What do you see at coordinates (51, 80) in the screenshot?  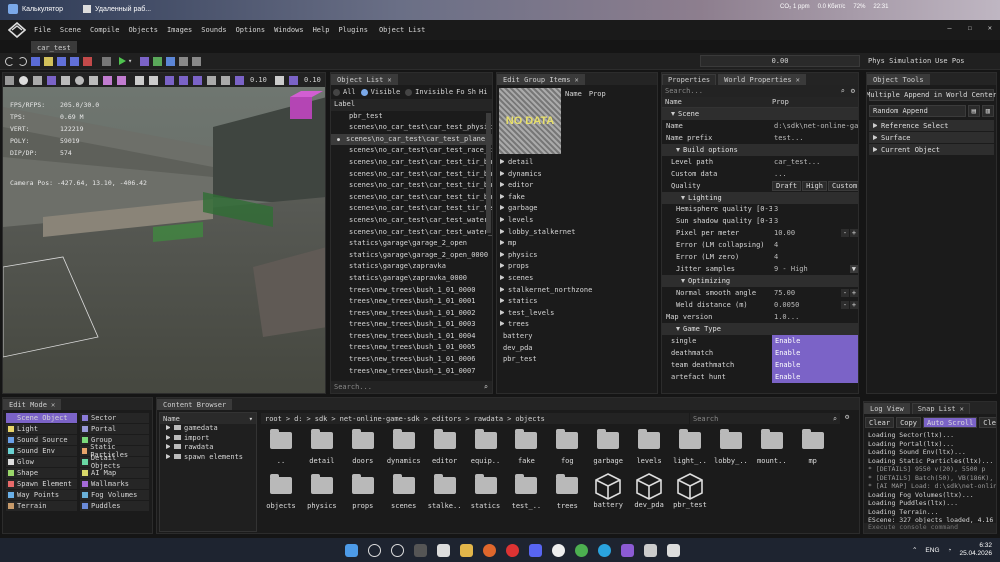 I see `select-icon` at bounding box center [51, 80].